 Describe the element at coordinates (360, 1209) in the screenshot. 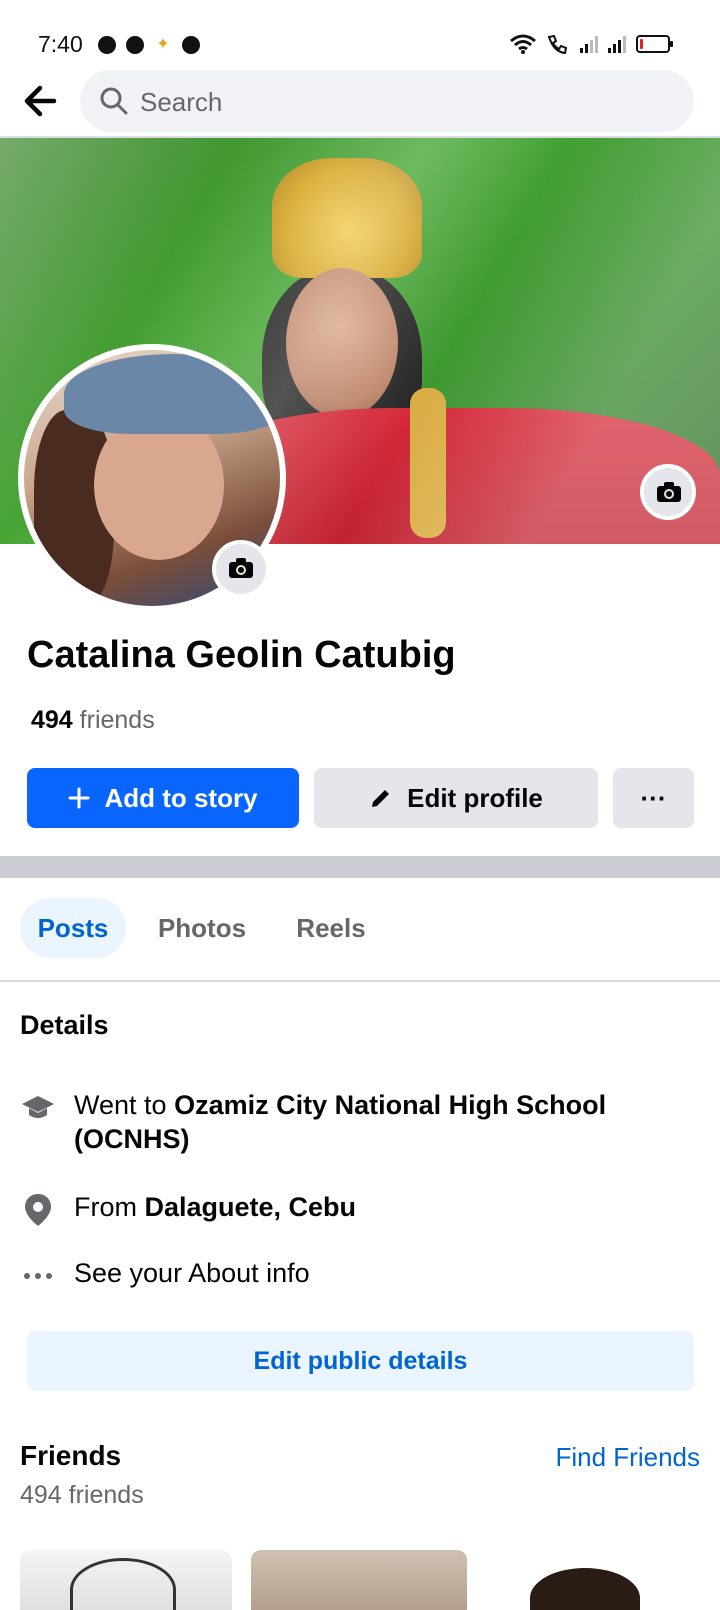

I see `detail-hometown: From Dalaguete, Cebu` at that location.